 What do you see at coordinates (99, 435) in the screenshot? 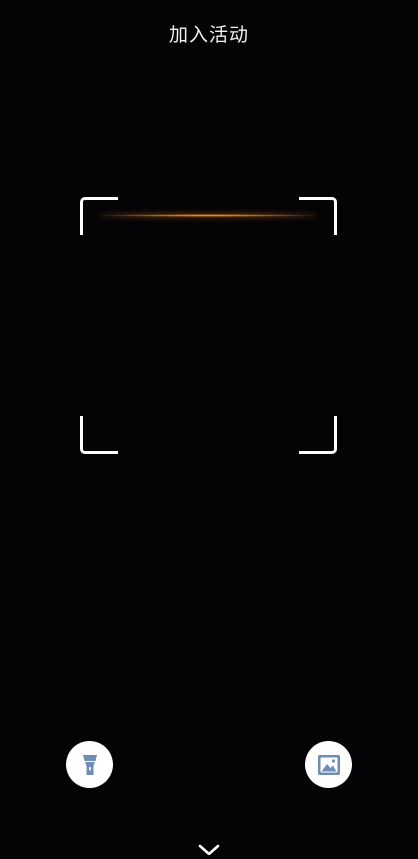
I see `scan-corner-bottom-left` at bounding box center [99, 435].